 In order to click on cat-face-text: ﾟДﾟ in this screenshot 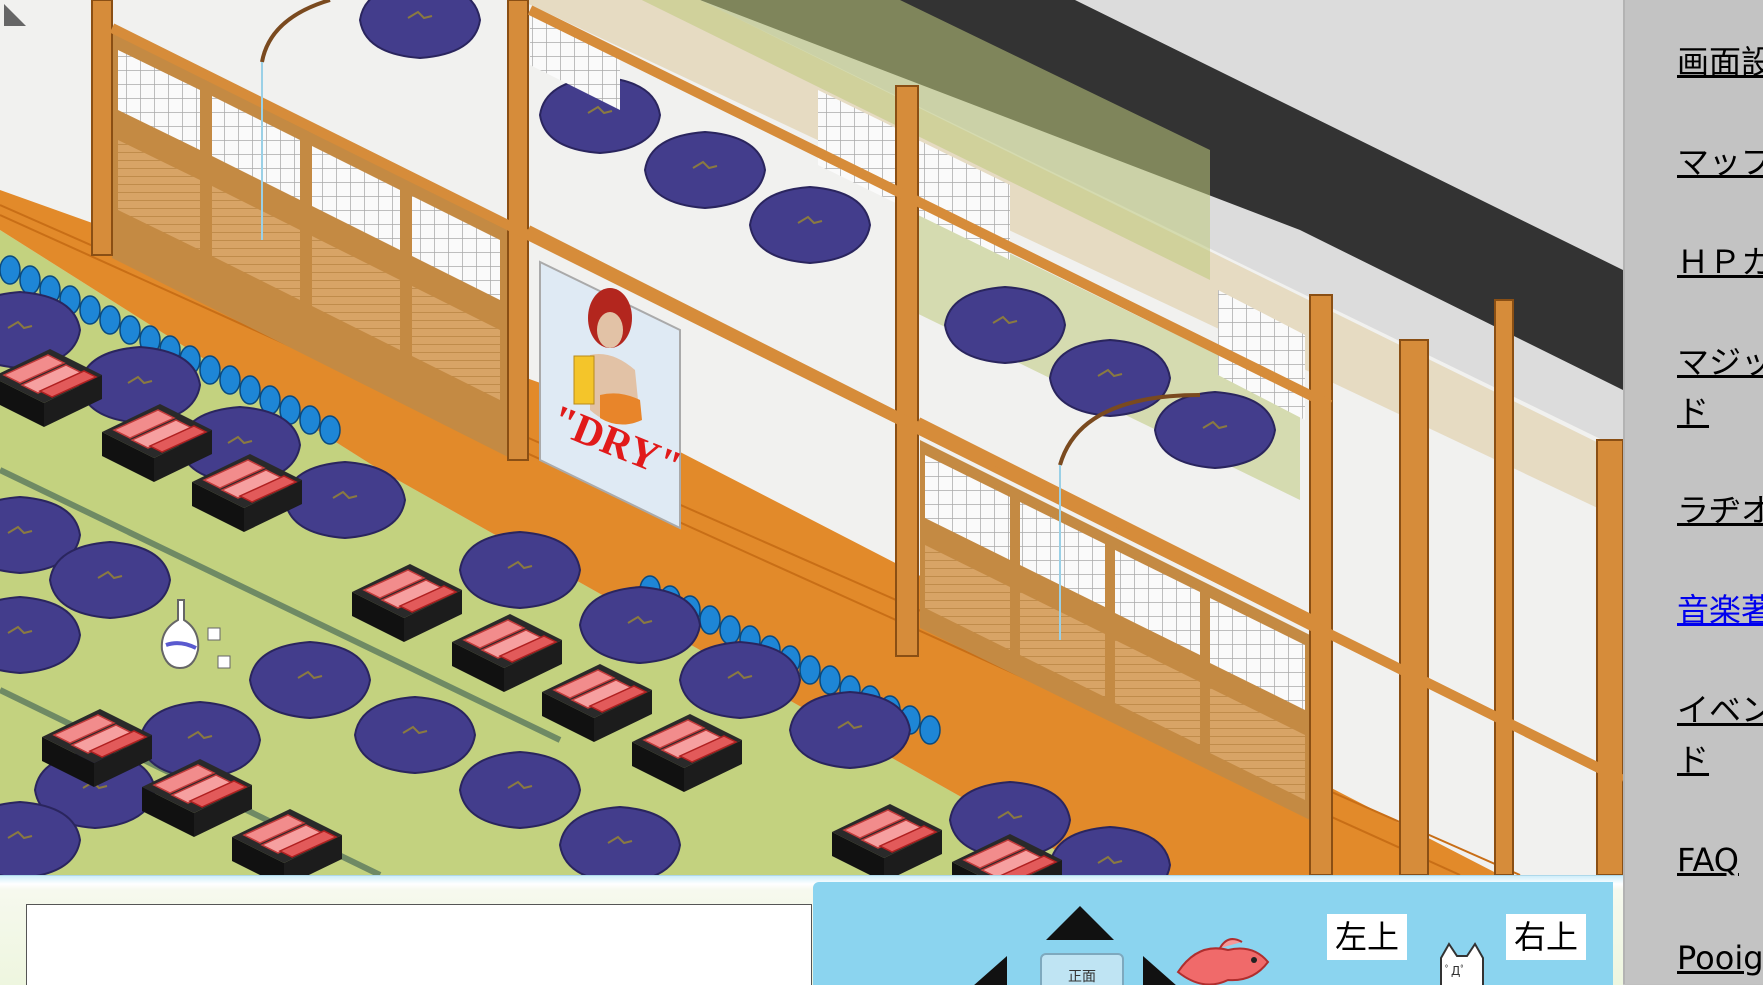, I will do `click(1456, 971)`.